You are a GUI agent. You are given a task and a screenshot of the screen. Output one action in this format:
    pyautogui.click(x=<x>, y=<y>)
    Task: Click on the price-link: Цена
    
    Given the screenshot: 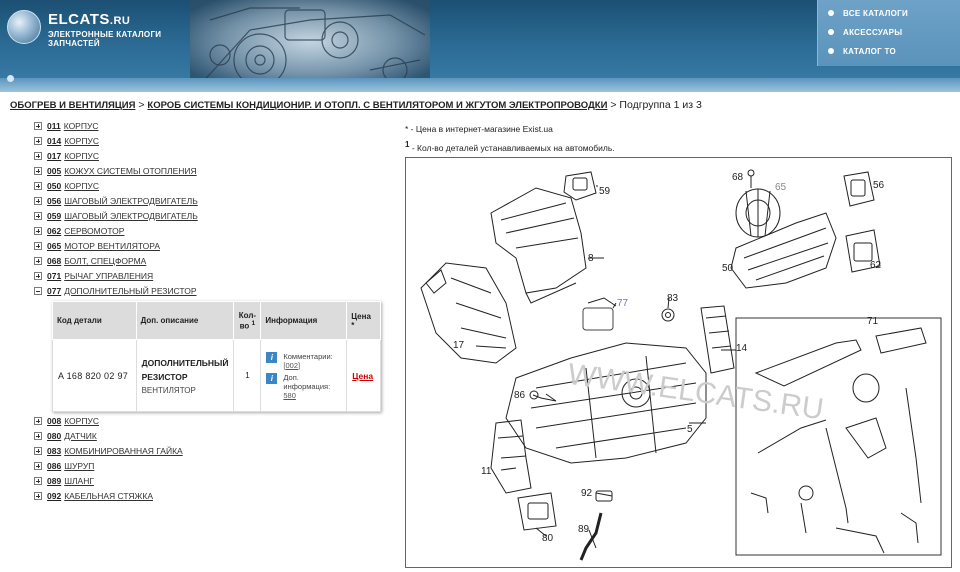 What is the action you would take?
    pyautogui.click(x=362, y=376)
    